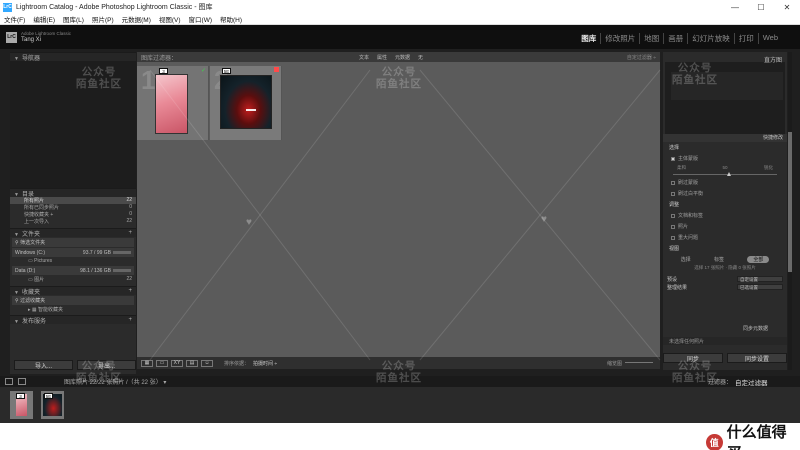  What do you see at coordinates (735, 7) in the screenshot?
I see `minimize-button: —` at bounding box center [735, 7].